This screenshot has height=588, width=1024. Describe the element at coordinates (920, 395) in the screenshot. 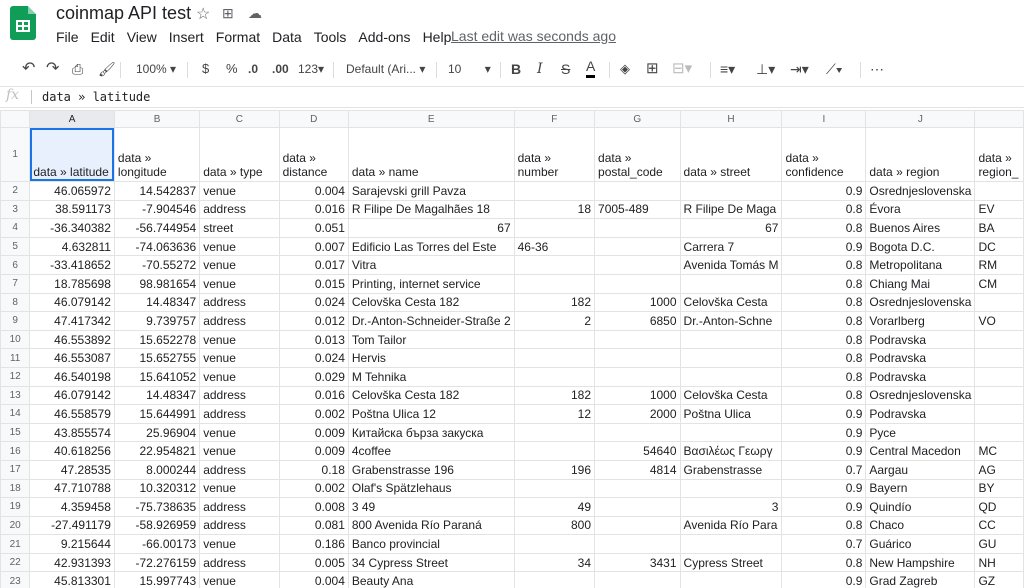

I see `table-cell: Osrednjeslovenska` at that location.